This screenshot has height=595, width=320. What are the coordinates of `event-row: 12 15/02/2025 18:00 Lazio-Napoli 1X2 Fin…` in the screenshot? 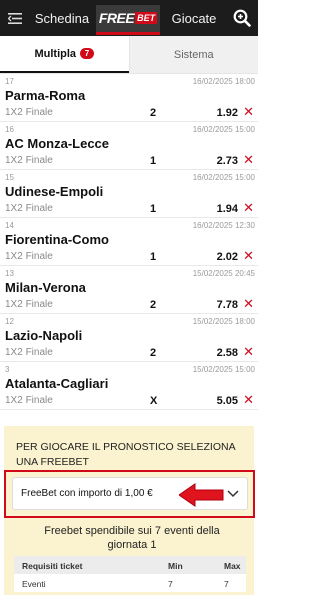 It's located at (129, 338).